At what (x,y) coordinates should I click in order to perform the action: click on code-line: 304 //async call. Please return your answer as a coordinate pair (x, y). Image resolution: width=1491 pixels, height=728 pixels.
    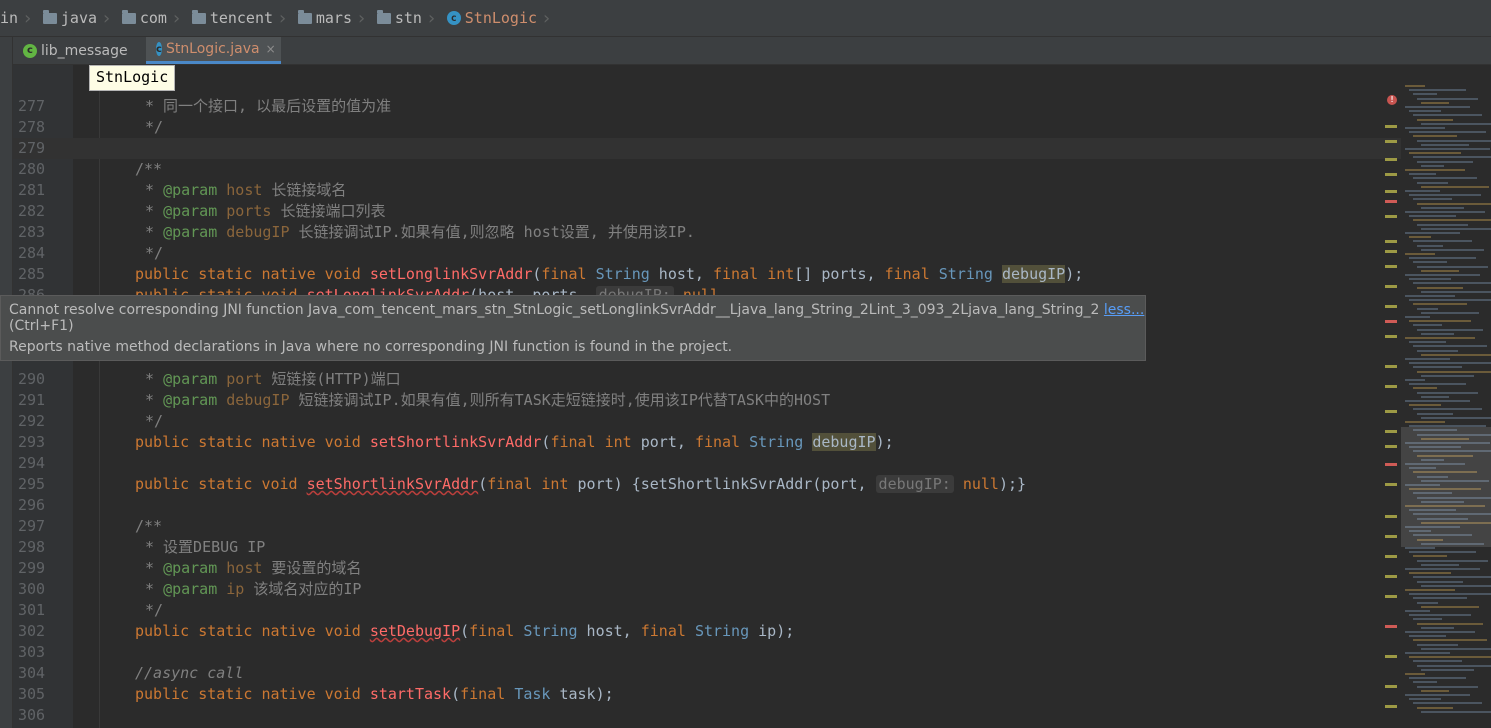
    Looking at the image, I should click on (752, 673).